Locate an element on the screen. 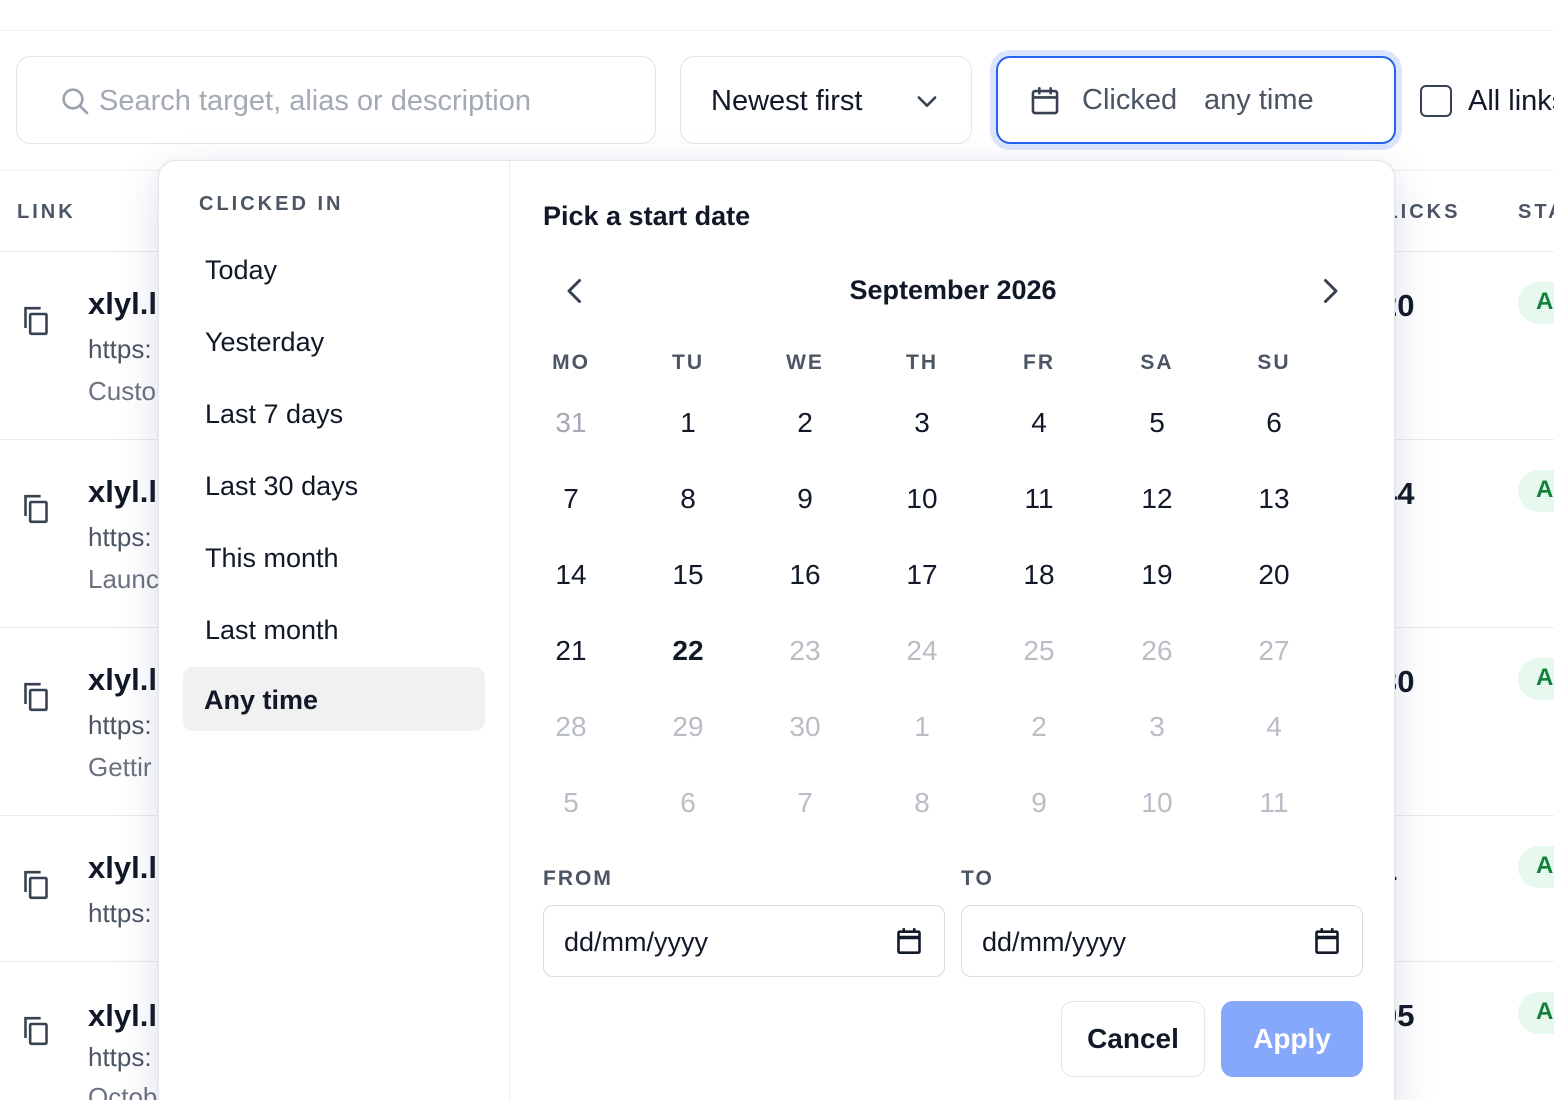  weekday-label: SA is located at coordinates (1157, 362).